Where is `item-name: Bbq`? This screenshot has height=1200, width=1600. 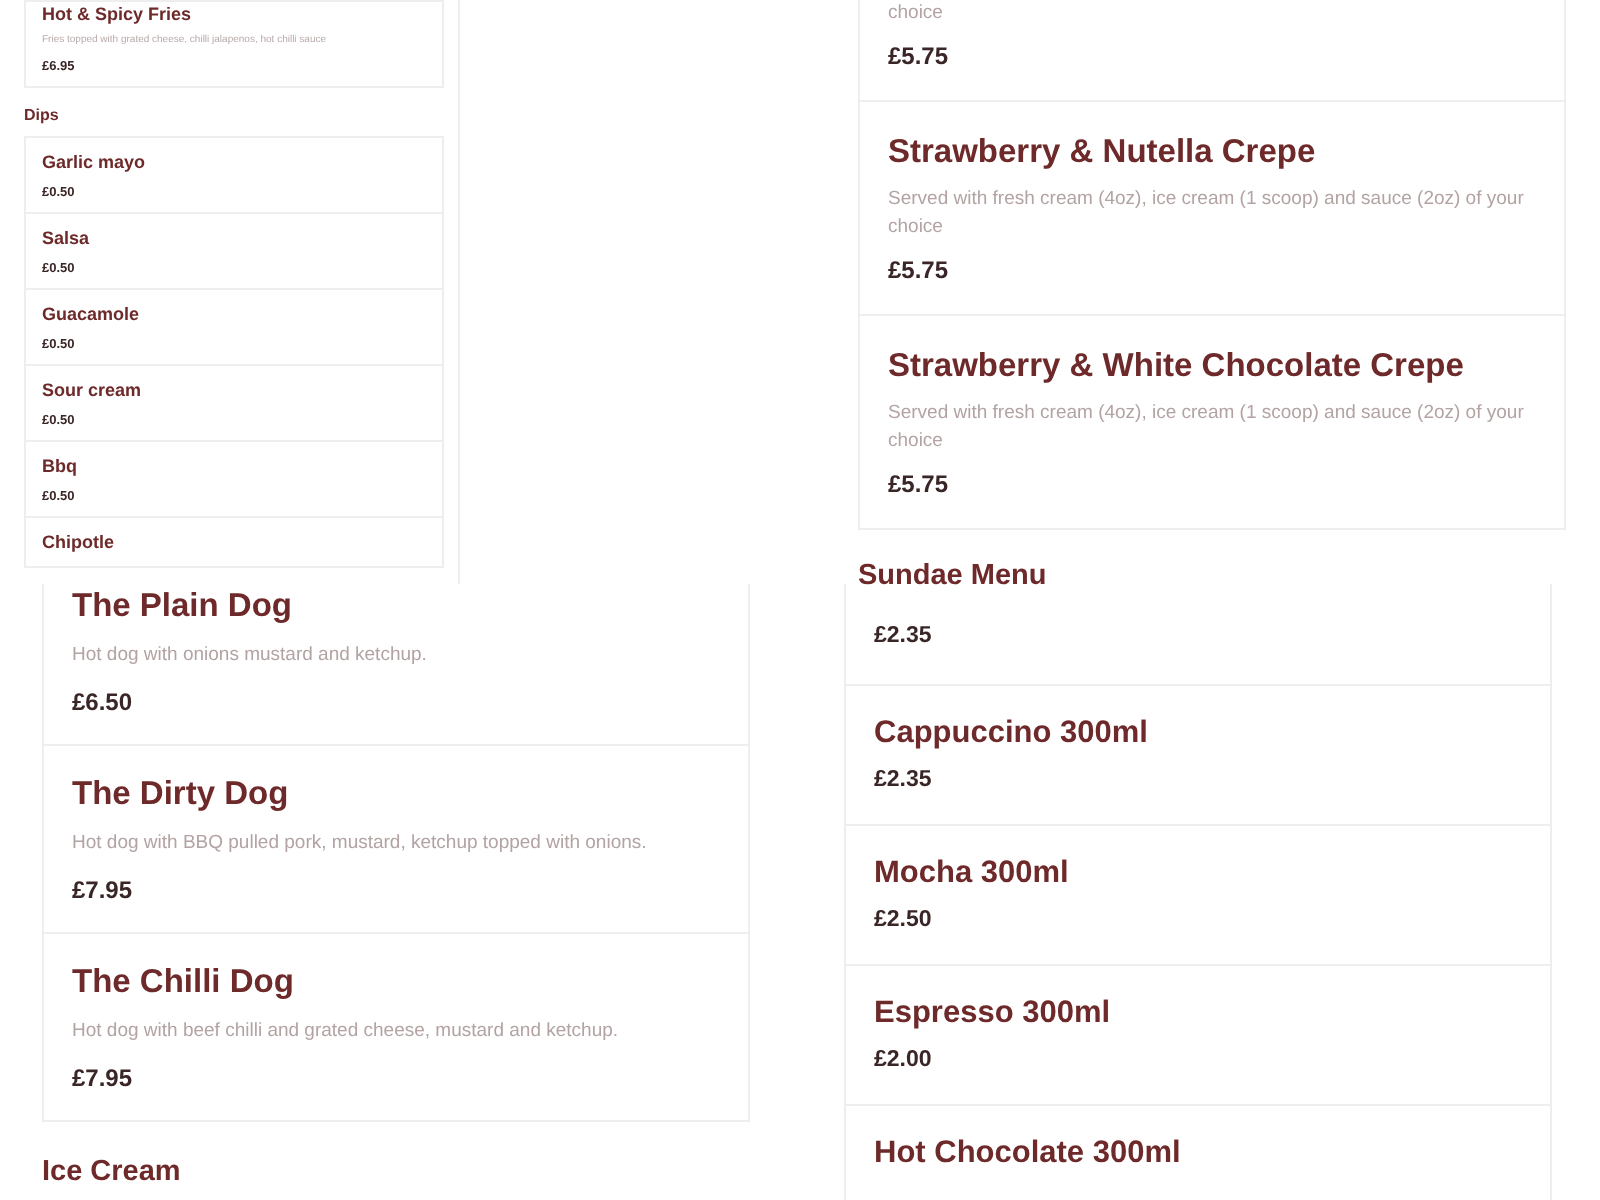
item-name: Bbq is located at coordinates (60, 467).